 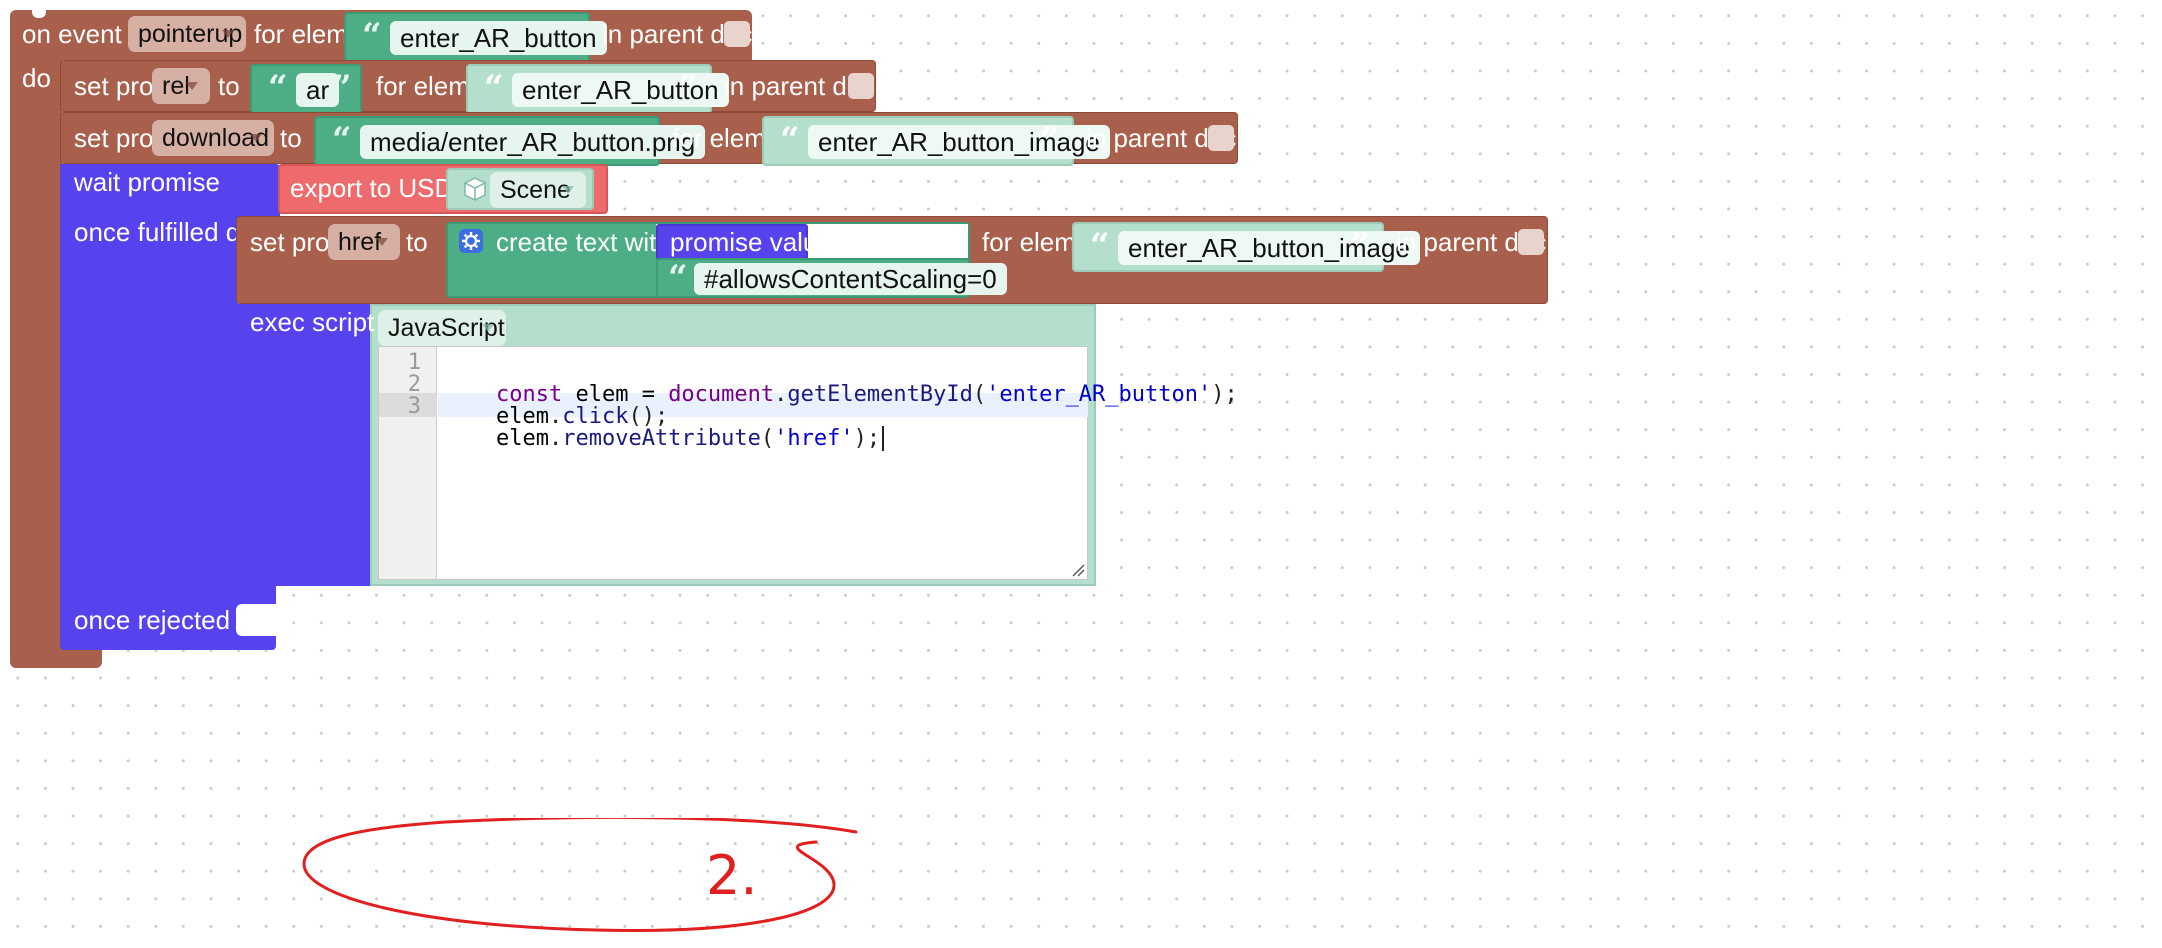 I want to click on event-elem-string: “ enter_AR_button ”, so click(x=475, y=37).